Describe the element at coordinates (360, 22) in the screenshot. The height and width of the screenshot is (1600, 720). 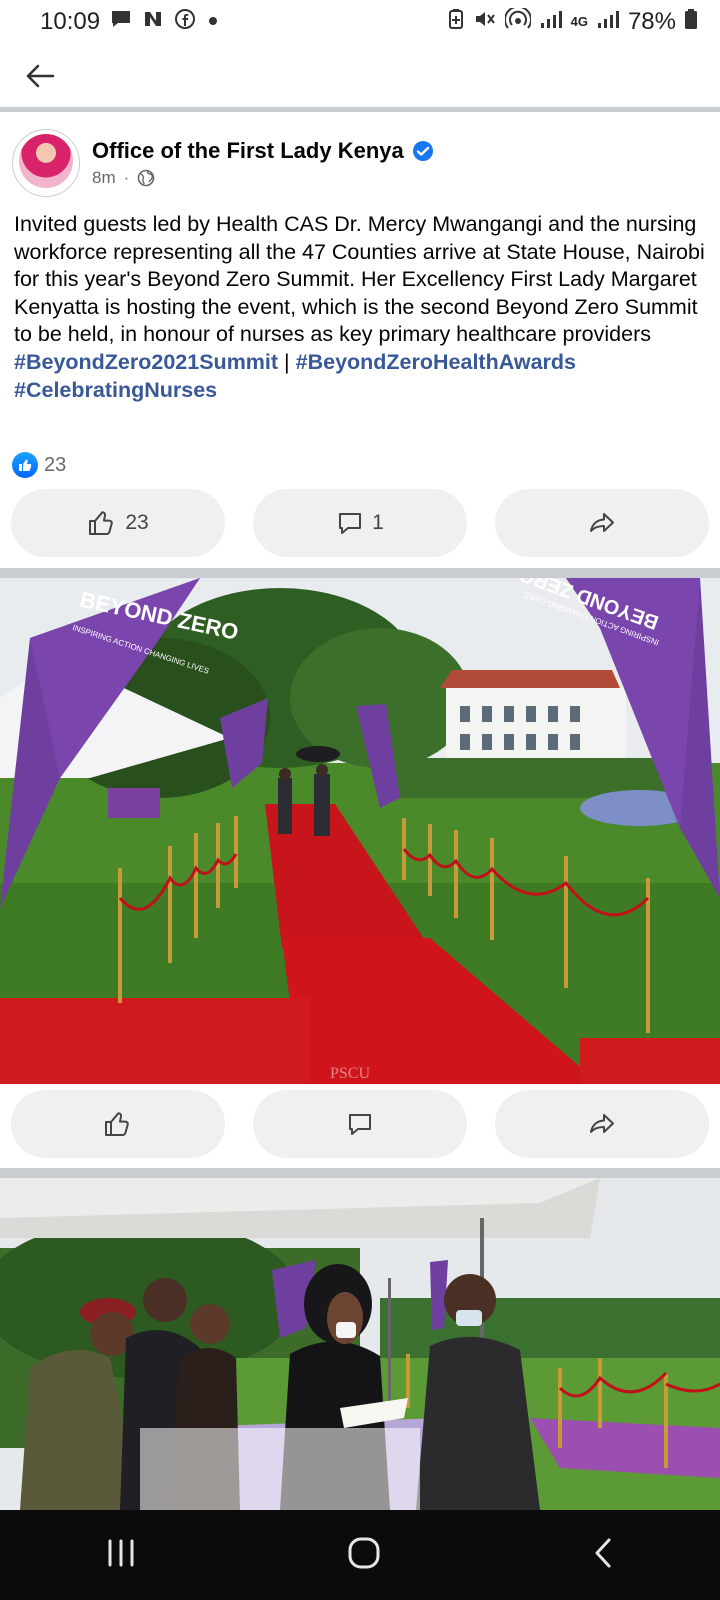
I see `status-bar: 10:09 4G 78%` at that location.